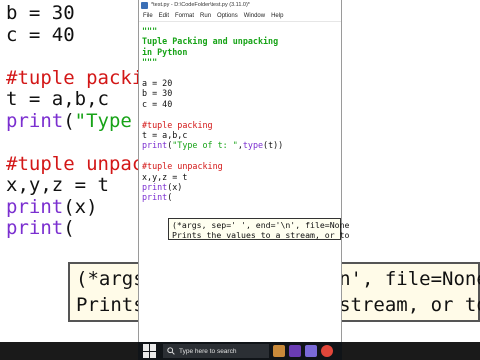 This screenshot has height=360, width=480. What do you see at coordinates (261, 235) in the screenshot?
I see `calltip-description: Prints the values to a stream, or to` at bounding box center [261, 235].